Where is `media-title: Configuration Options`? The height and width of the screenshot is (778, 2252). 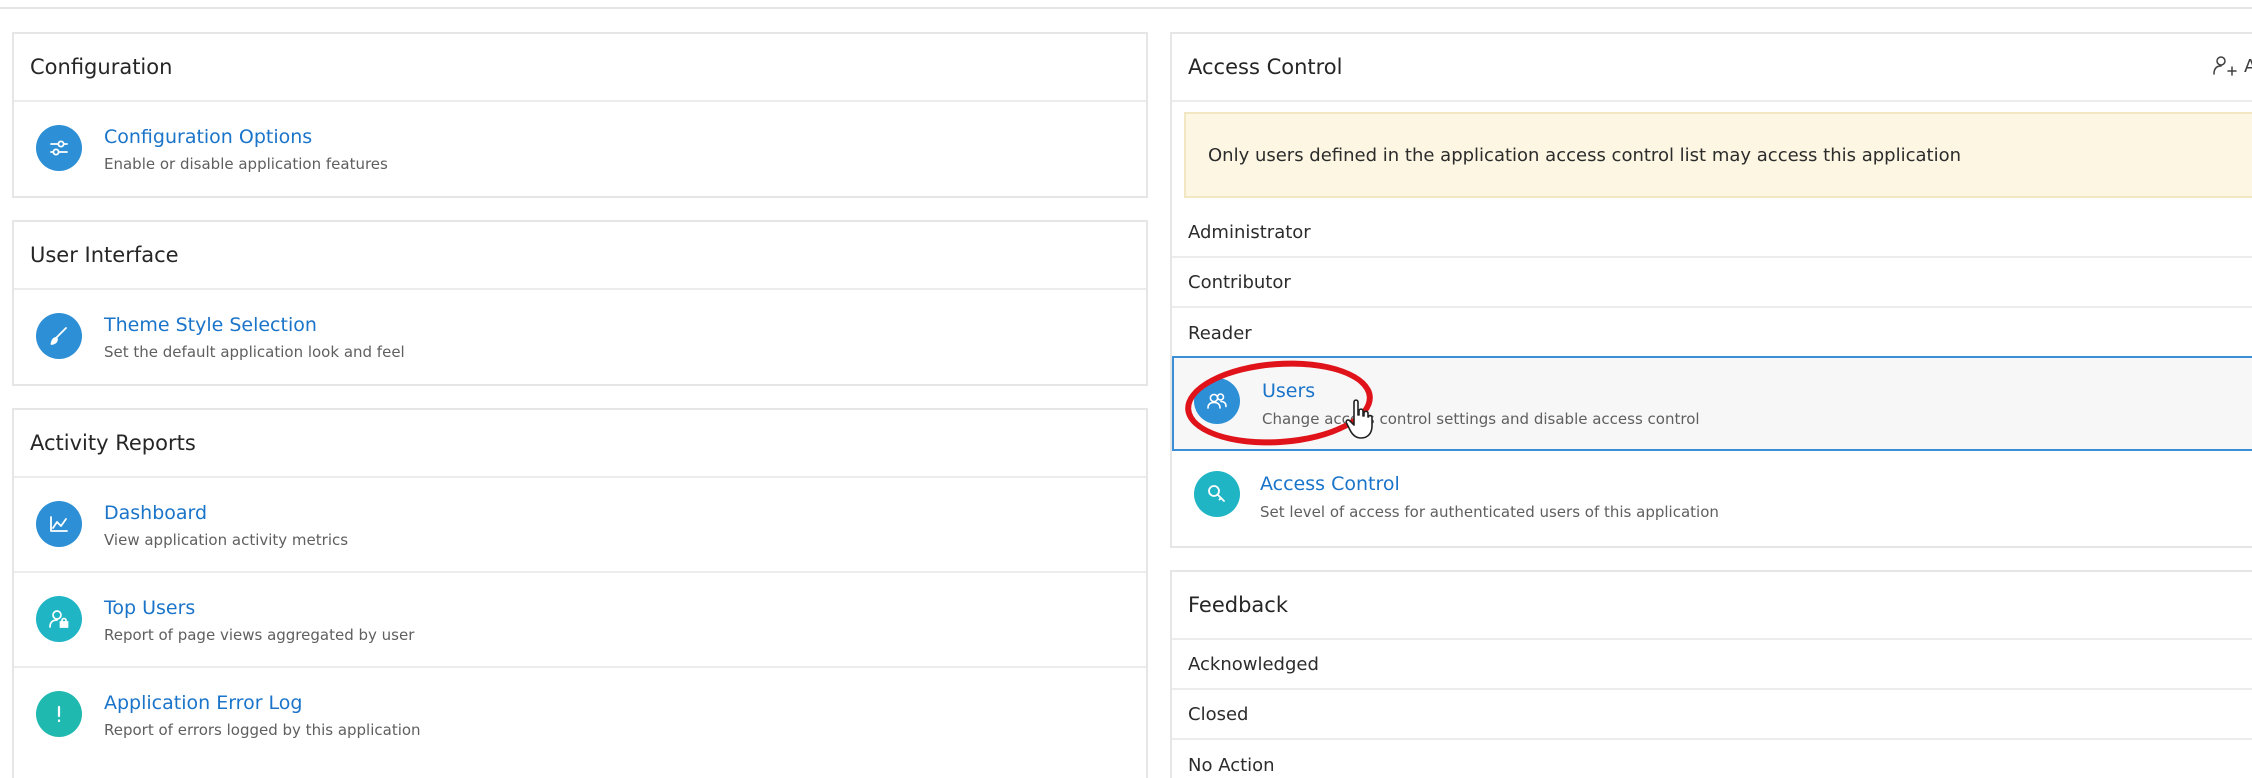 media-title: Configuration Options is located at coordinates (208, 137).